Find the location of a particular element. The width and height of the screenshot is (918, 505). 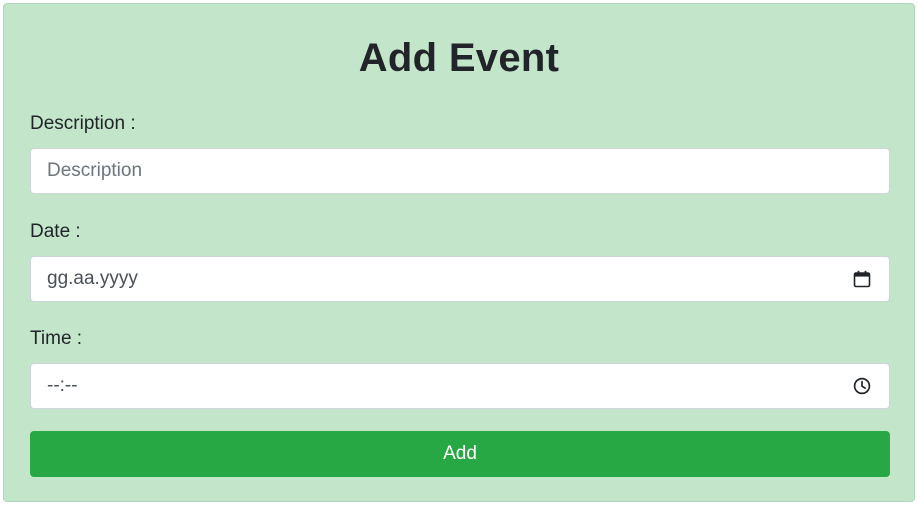

clock-icon is located at coordinates (862, 386).